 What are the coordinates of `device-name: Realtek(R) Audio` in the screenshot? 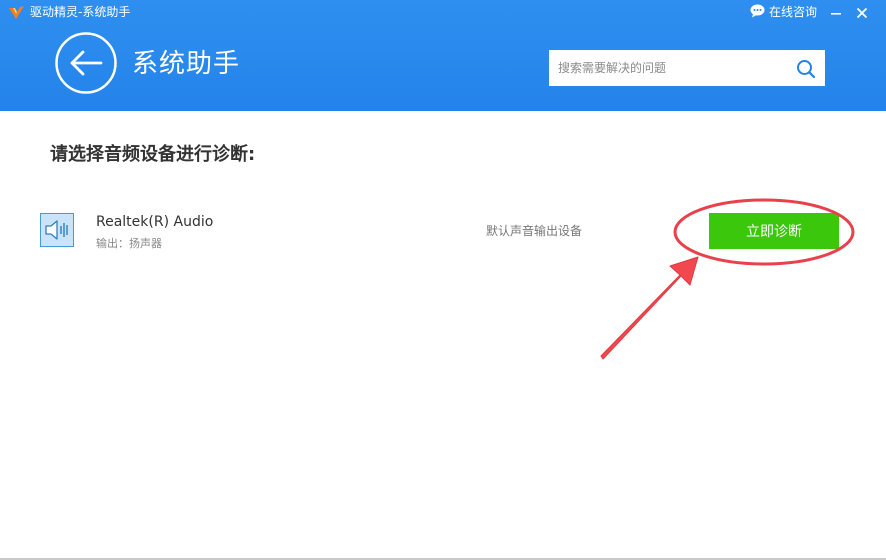 It's located at (155, 222).